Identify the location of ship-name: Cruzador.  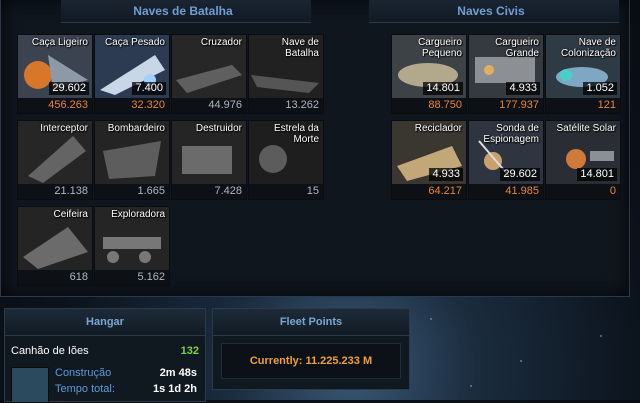
(221, 42).